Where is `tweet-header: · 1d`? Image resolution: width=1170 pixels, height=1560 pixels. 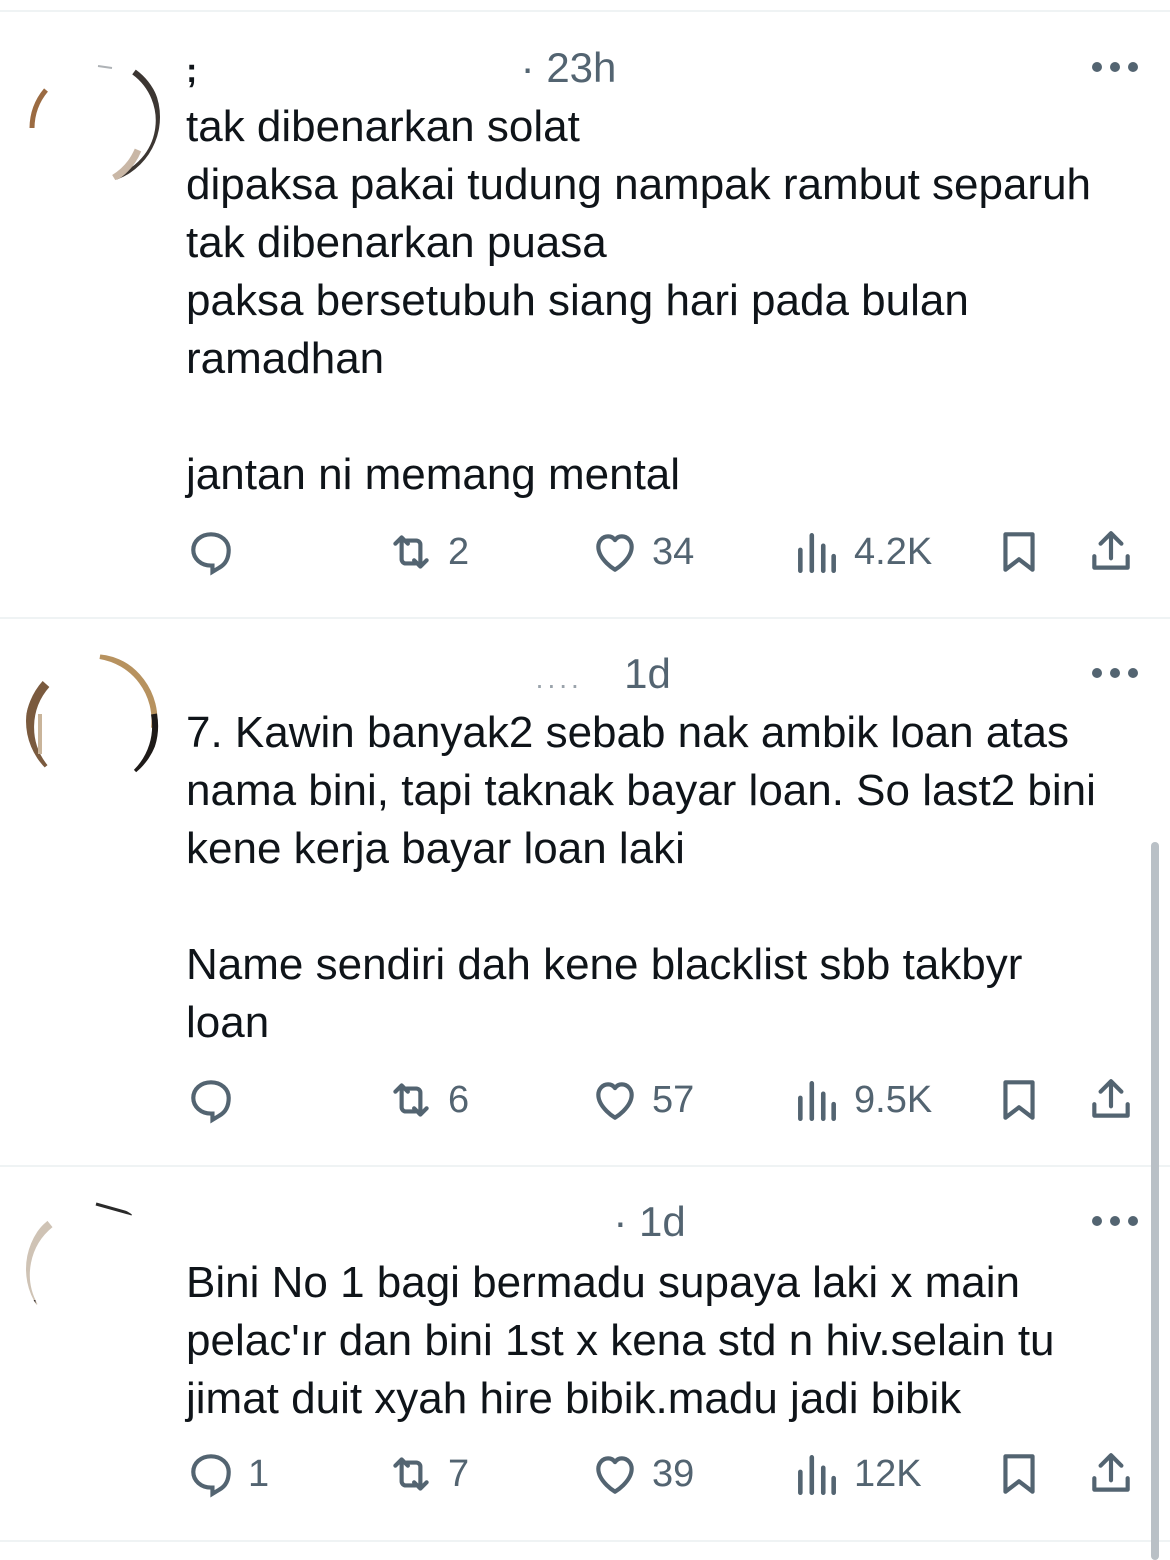 tweet-header: · 1d is located at coordinates (636, 1222).